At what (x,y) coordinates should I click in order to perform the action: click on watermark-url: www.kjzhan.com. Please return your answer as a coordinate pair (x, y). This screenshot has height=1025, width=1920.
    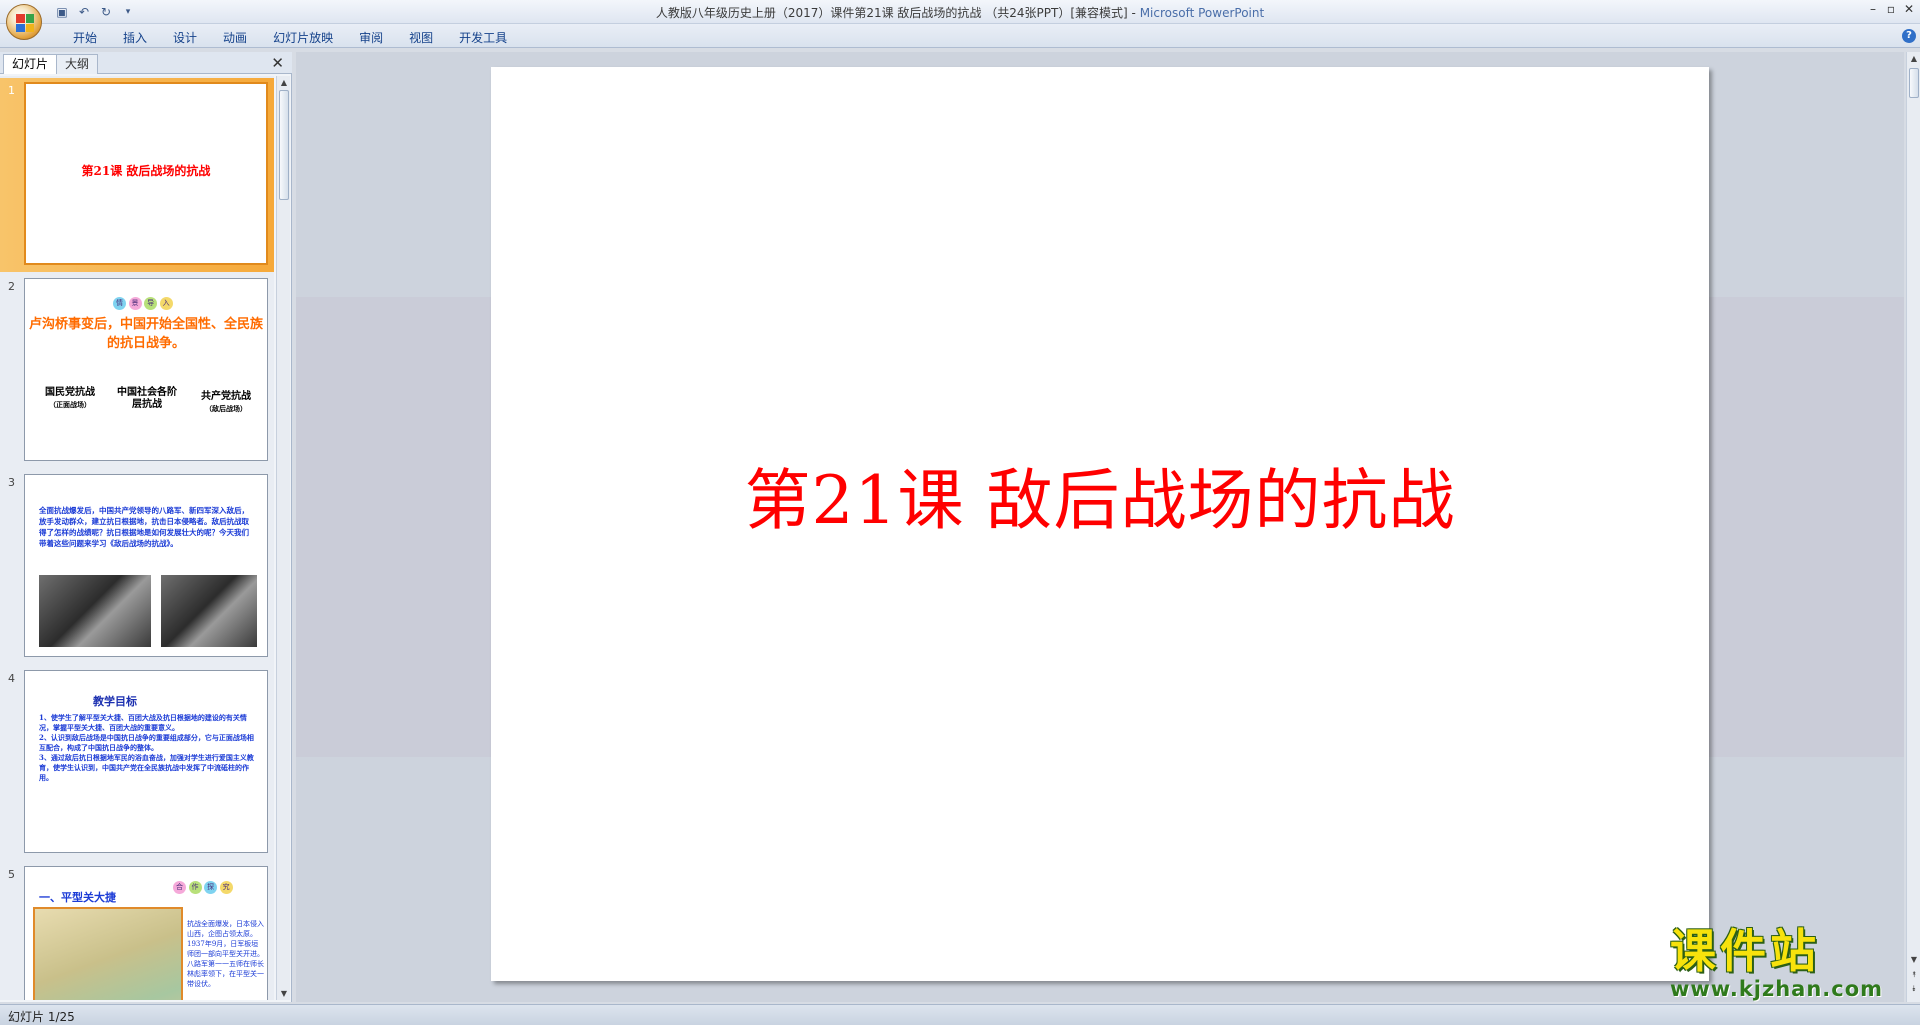
    Looking at the image, I should click on (1777, 989).